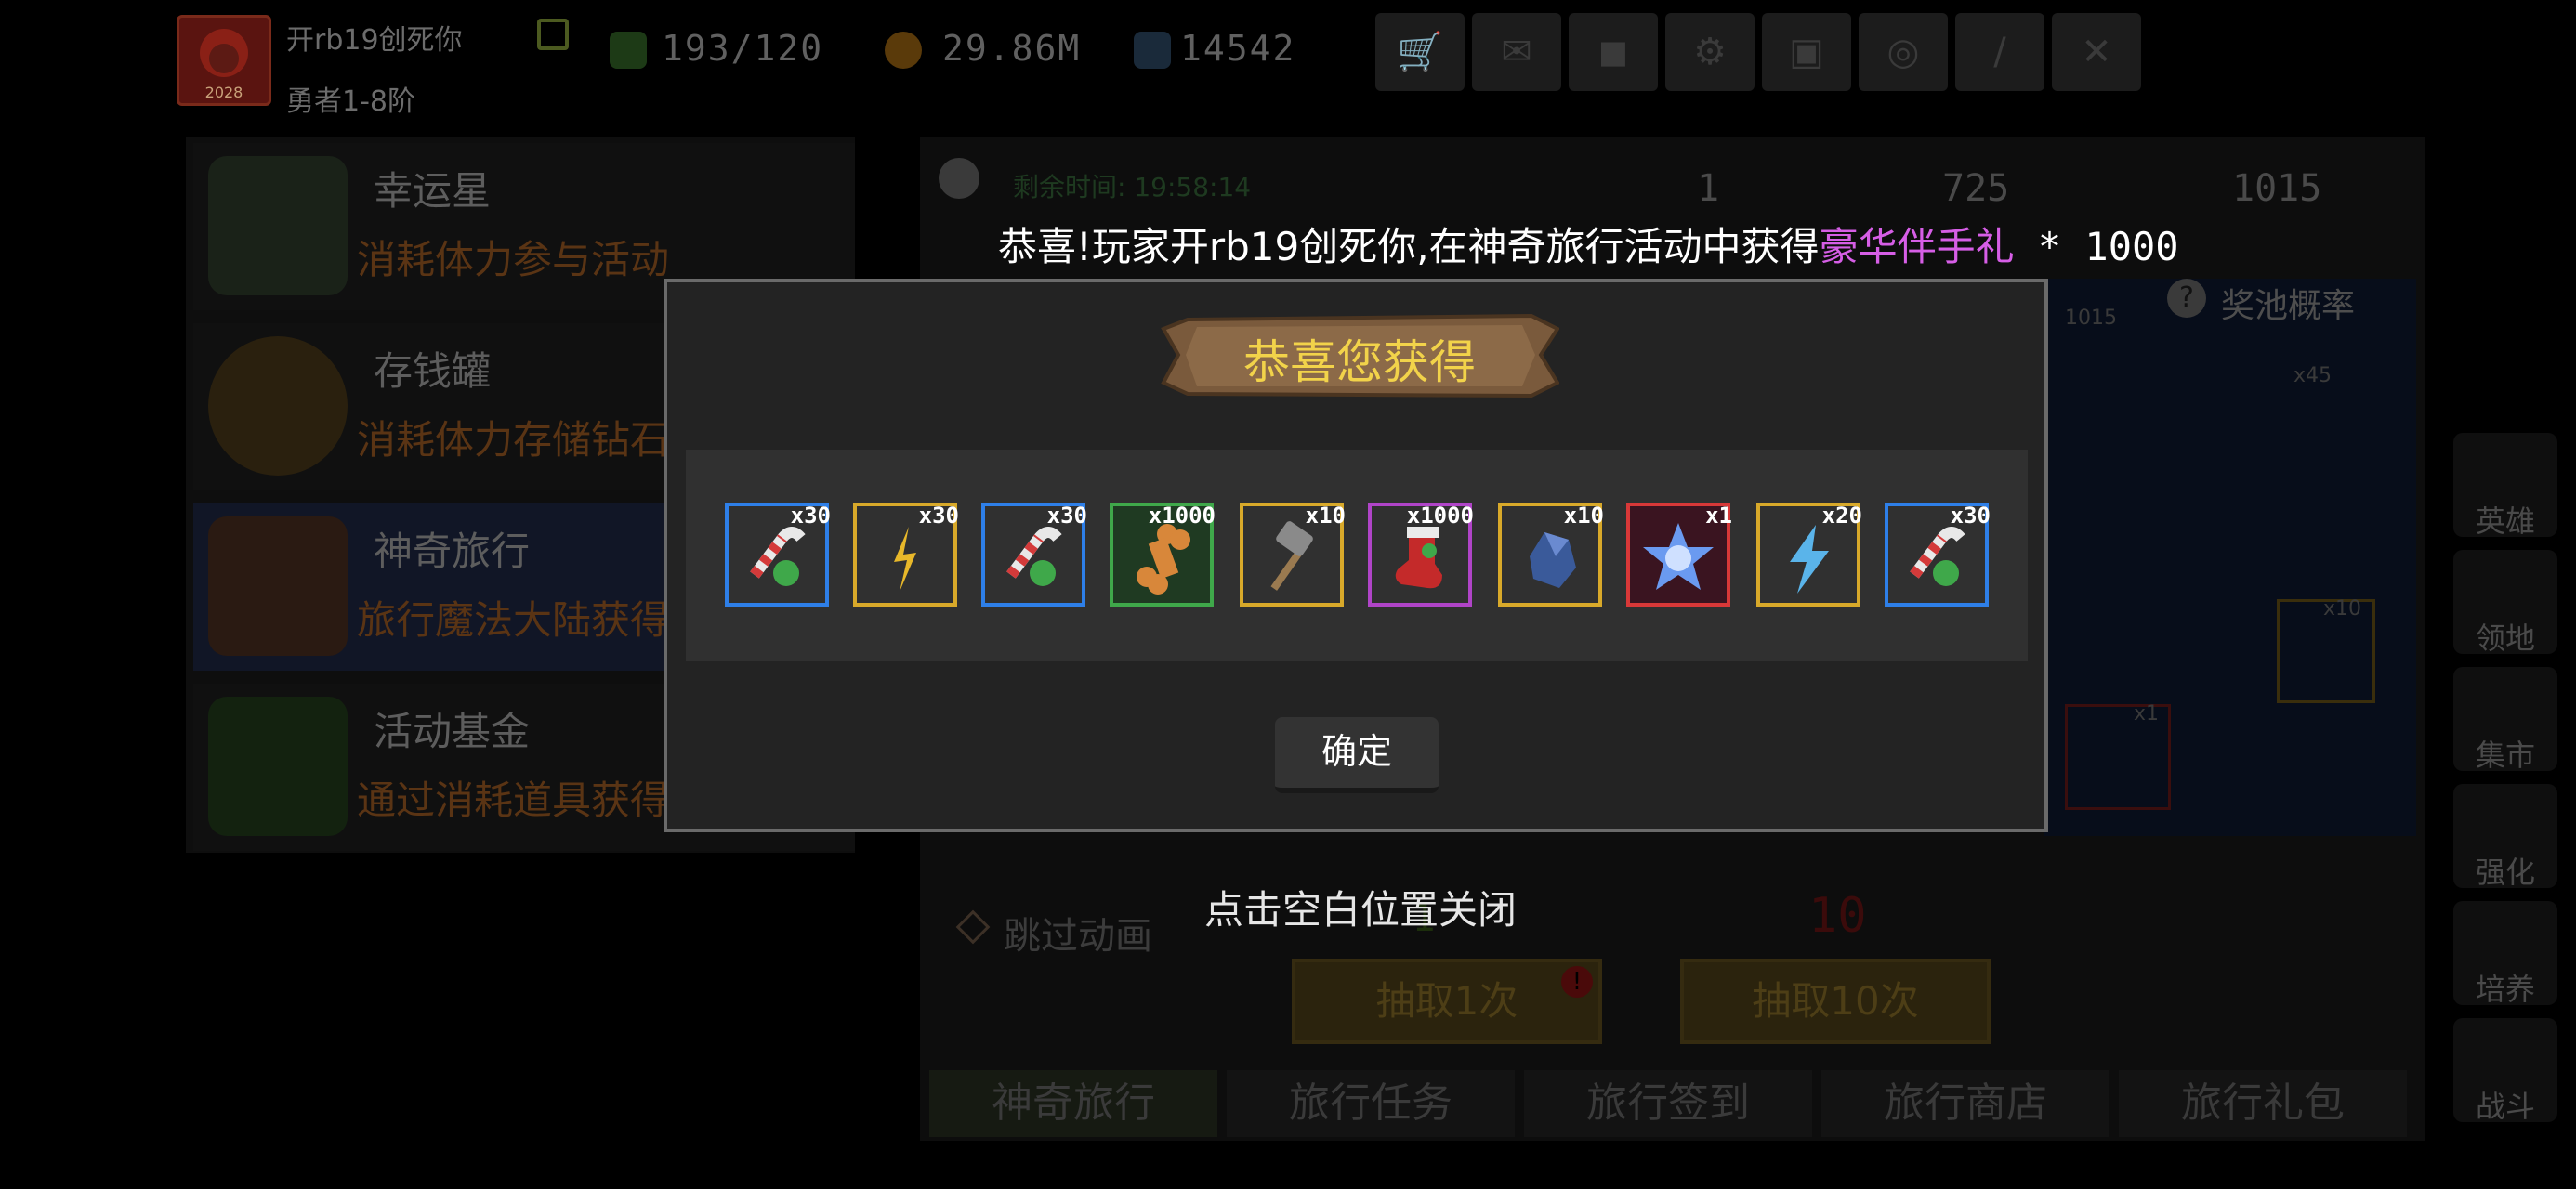 The height and width of the screenshot is (1189, 2576). What do you see at coordinates (1577, 982) in the screenshot?
I see `alert-badge-icon: !` at bounding box center [1577, 982].